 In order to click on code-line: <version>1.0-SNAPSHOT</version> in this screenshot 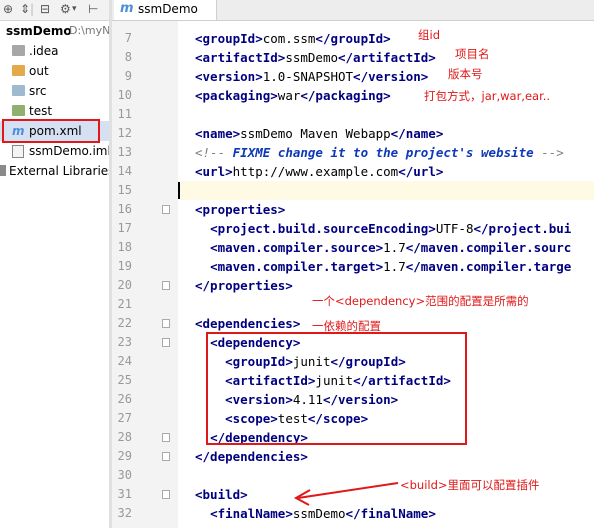, I will do `click(386, 76)`.